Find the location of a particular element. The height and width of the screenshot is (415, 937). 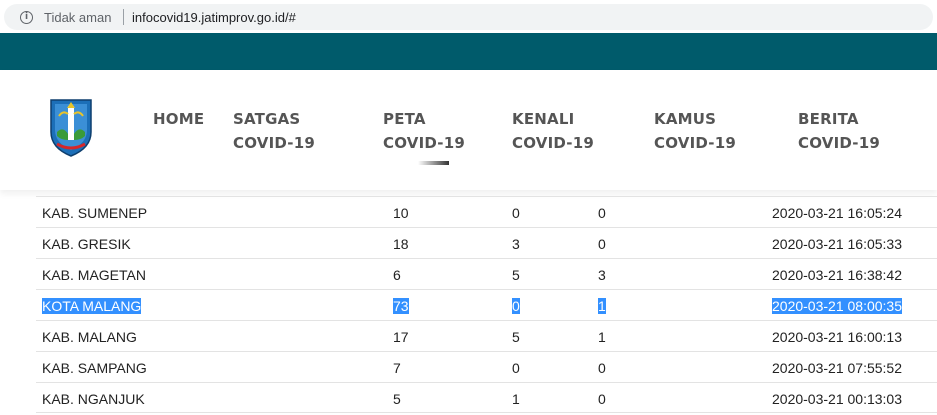

timestamp-cell: 2020-03-21 16:05:33 is located at coordinates (837, 244).